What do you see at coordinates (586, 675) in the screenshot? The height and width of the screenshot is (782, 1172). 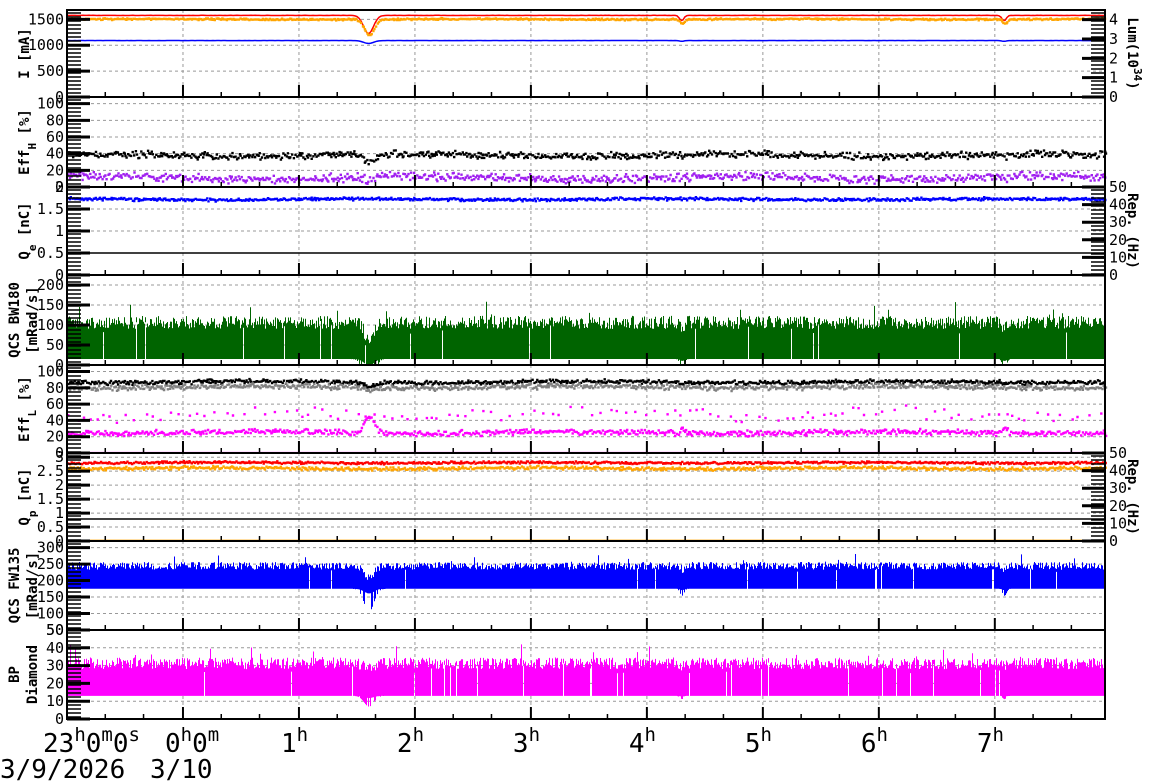 I see `series-bp-diamond` at bounding box center [586, 675].